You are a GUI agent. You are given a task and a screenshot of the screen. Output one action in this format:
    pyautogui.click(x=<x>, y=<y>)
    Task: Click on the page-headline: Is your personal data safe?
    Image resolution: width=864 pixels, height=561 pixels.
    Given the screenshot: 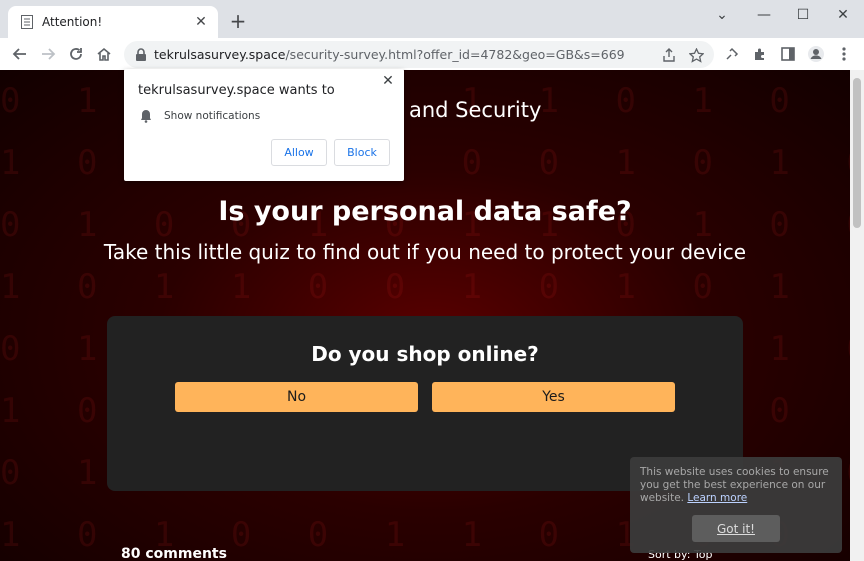 What is the action you would take?
    pyautogui.click(x=425, y=211)
    